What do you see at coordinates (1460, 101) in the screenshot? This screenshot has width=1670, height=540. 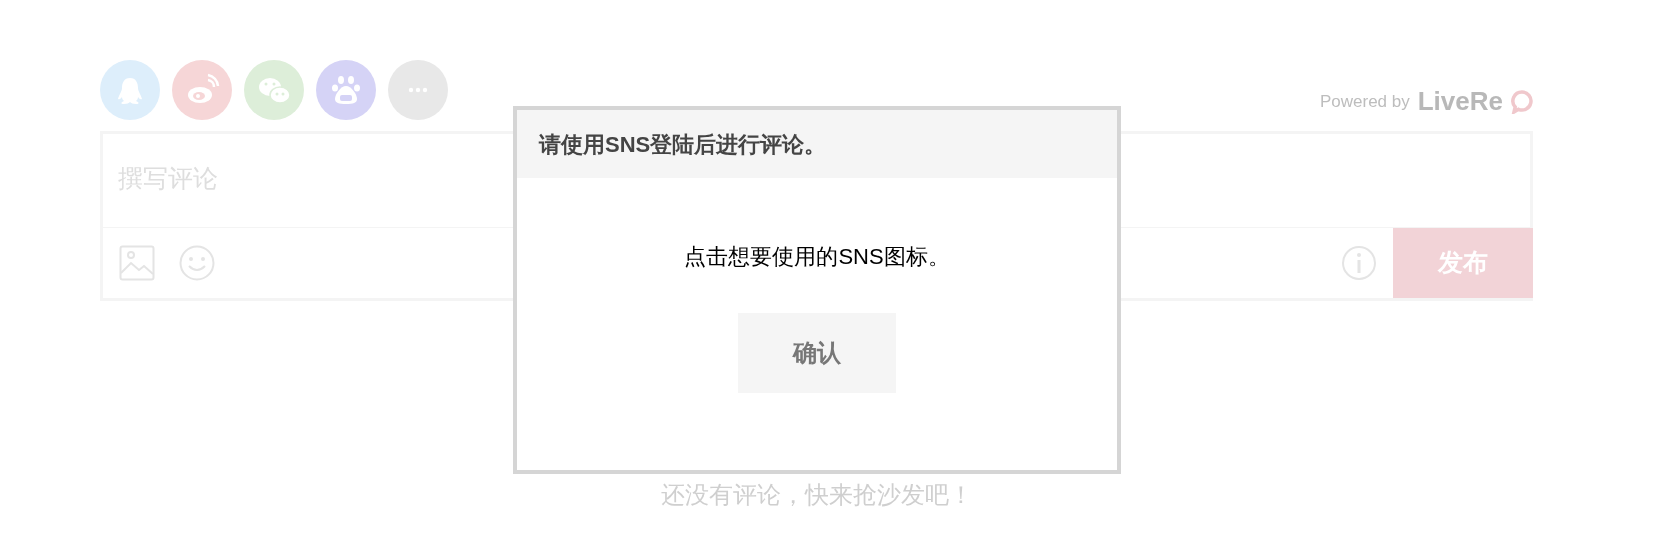 I see `brand-logo-text: LiveRe` at bounding box center [1460, 101].